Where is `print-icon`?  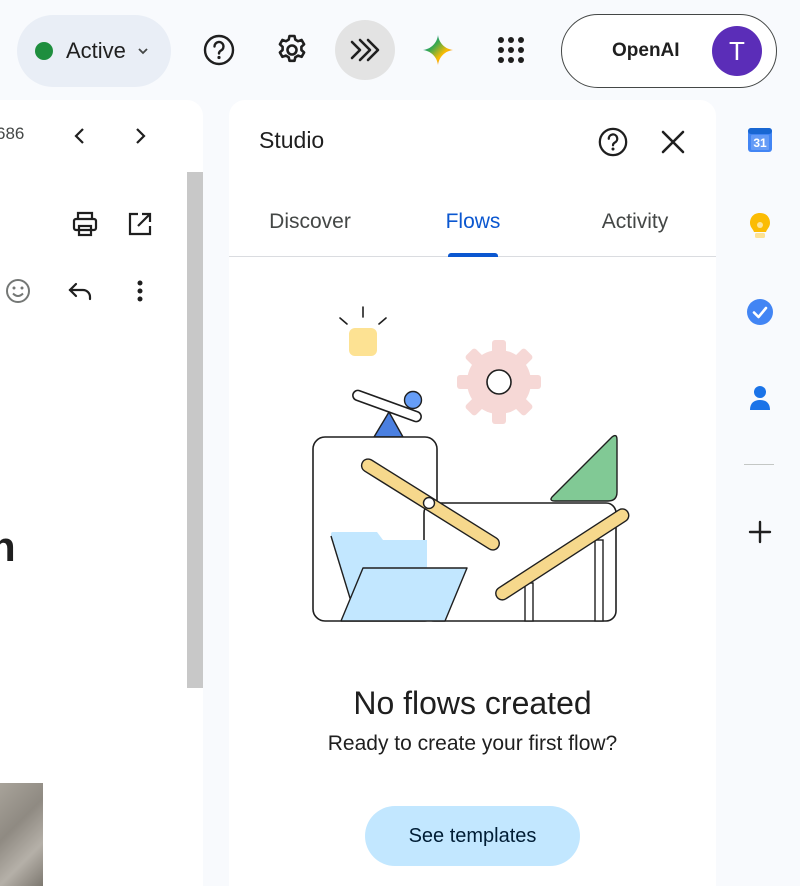 print-icon is located at coordinates (85, 224).